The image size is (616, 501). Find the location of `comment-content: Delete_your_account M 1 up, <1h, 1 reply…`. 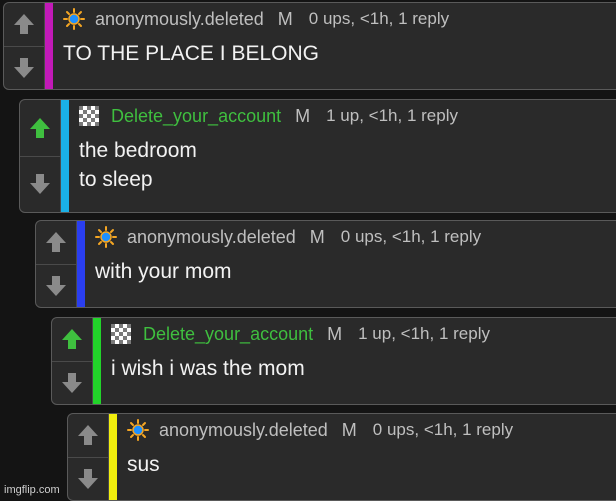

comment-content: Delete_your_account M 1 up, <1h, 1 reply… is located at coordinates (358, 361).